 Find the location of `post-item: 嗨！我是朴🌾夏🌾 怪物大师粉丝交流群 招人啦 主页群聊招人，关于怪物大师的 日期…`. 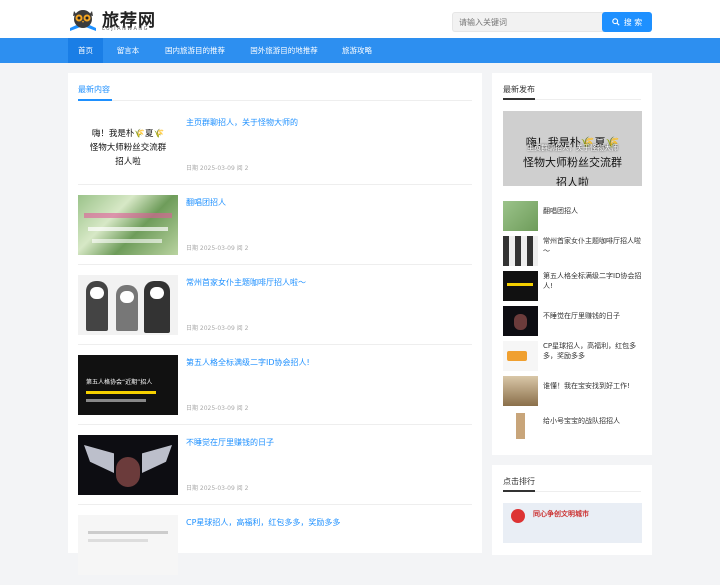

post-item: 嗨！我是朴🌾夏🌾 怪物大师粉丝交流群 招人啦 主页群聊招人，关于怪物大师的 日期… is located at coordinates (275, 145).